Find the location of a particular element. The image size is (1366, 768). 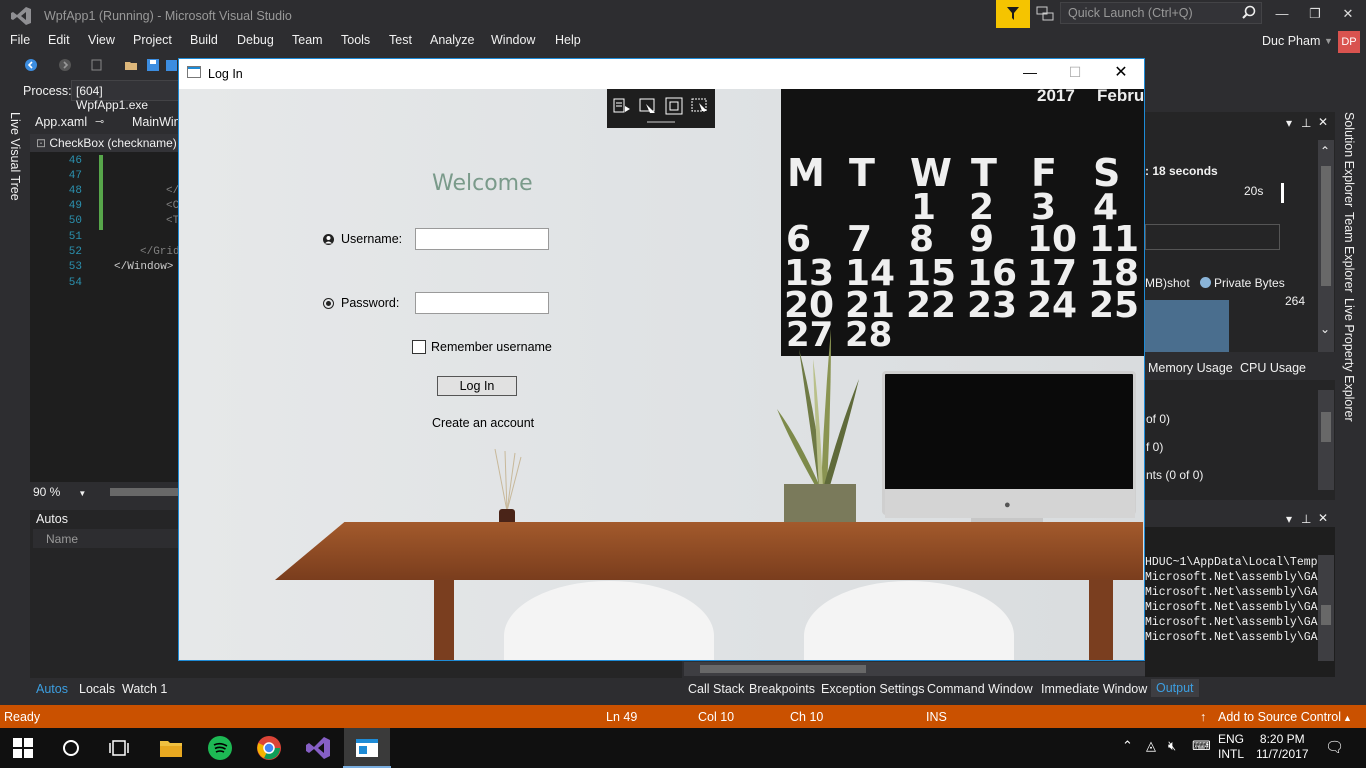

menu-tools: Tools is located at coordinates (355, 40).